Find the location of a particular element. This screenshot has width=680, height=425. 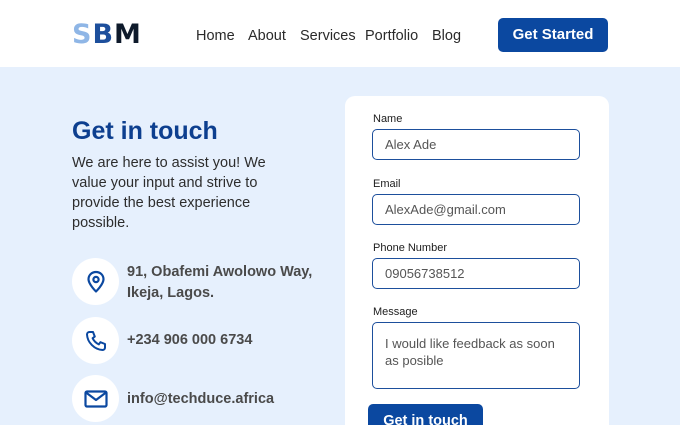

nav-home: Home is located at coordinates (215, 36).